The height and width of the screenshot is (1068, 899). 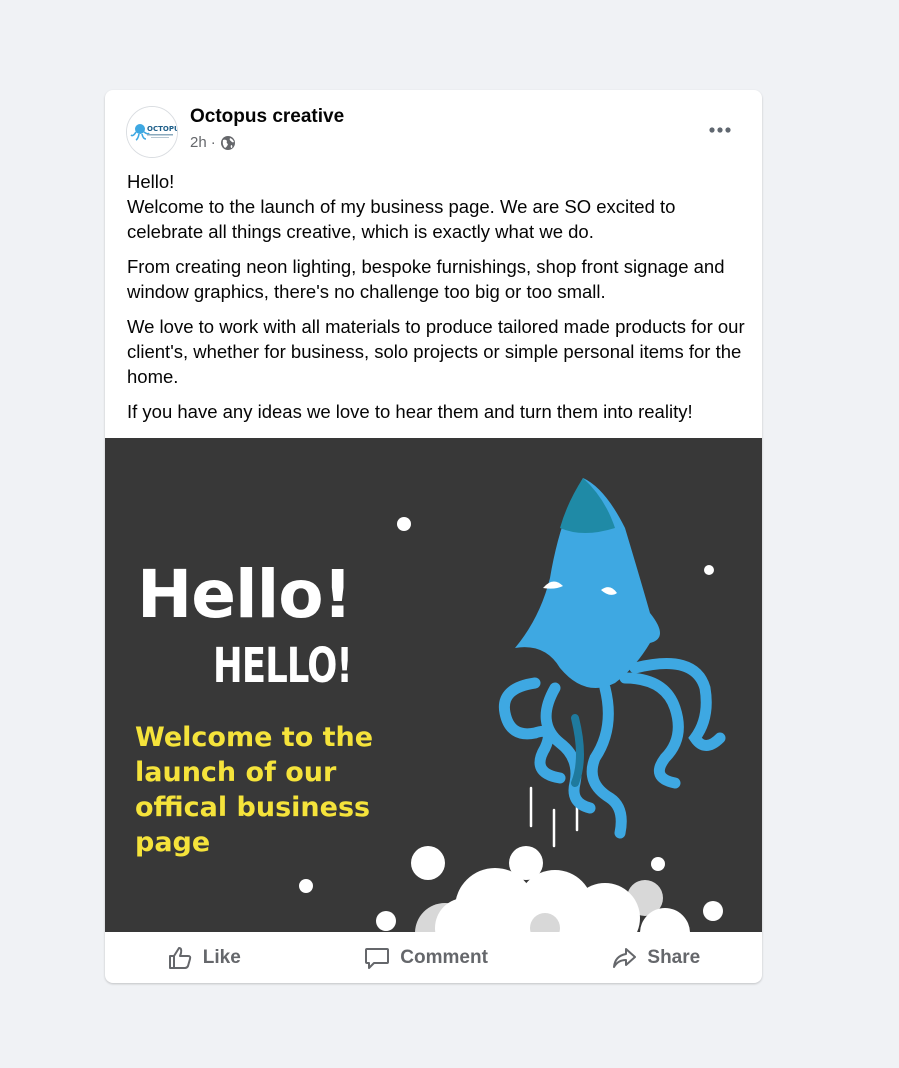 What do you see at coordinates (162, 129) in the screenshot?
I see `svg-text: OCTOPUS` at bounding box center [162, 129].